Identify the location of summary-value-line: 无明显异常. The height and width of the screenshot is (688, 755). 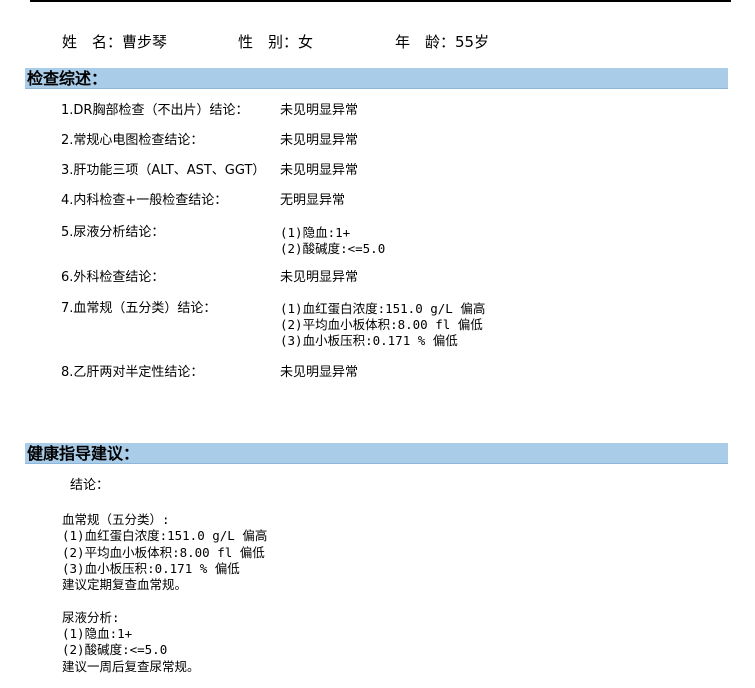
(313, 200).